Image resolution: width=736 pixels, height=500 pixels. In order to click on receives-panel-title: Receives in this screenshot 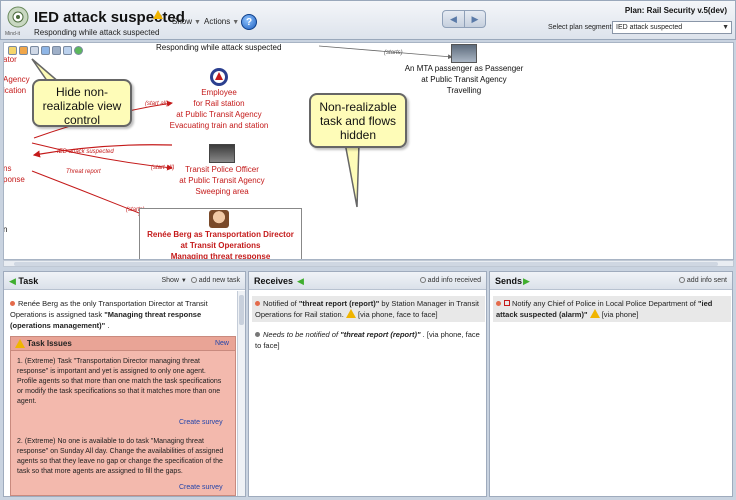, I will do `click(274, 281)`.